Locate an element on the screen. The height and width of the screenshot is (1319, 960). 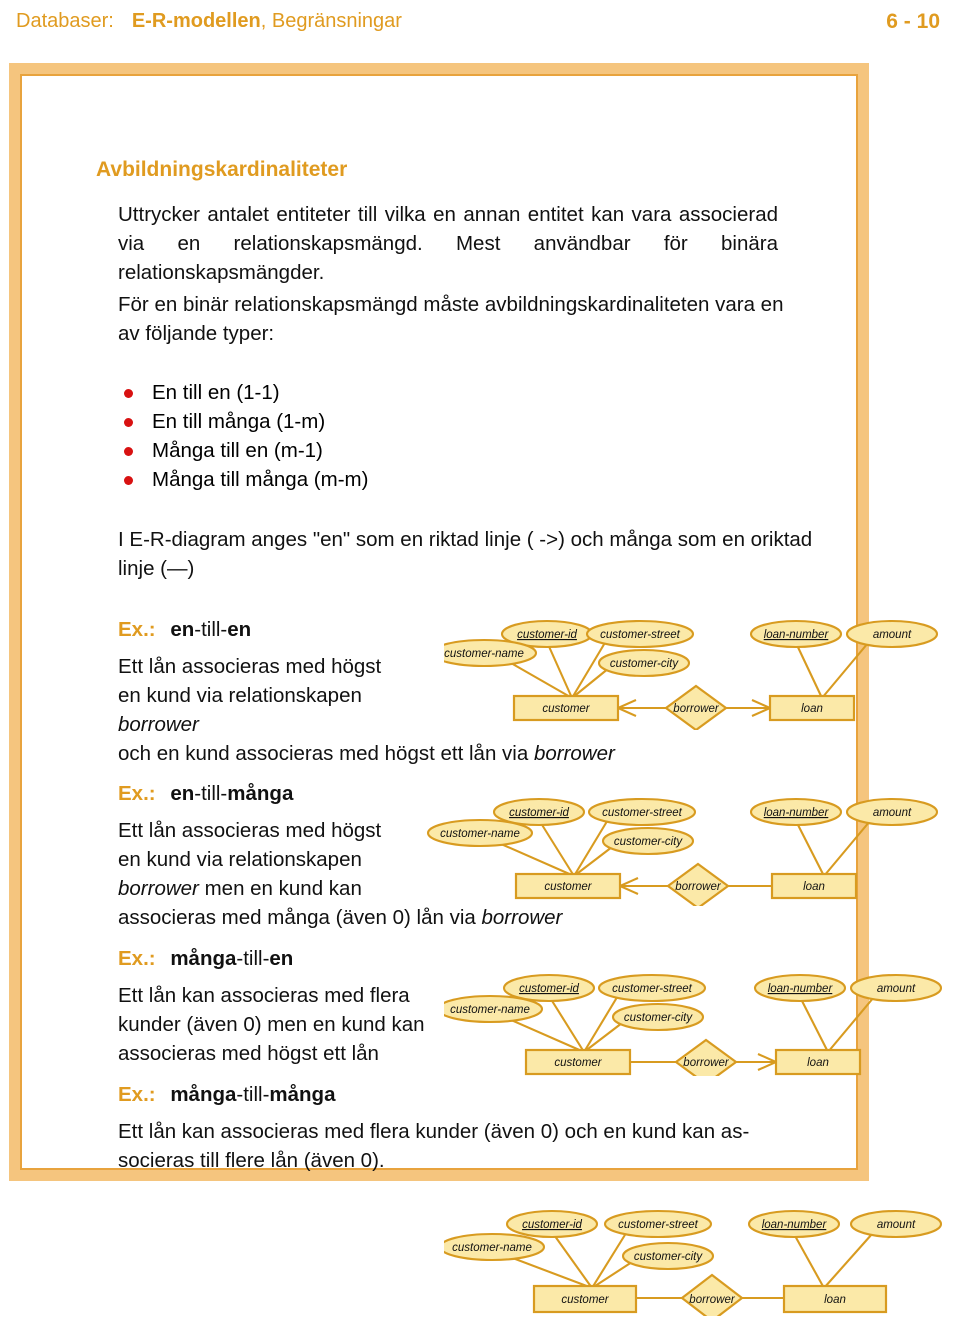
example-1-line-3: borrower is located at coordinates (158, 724).